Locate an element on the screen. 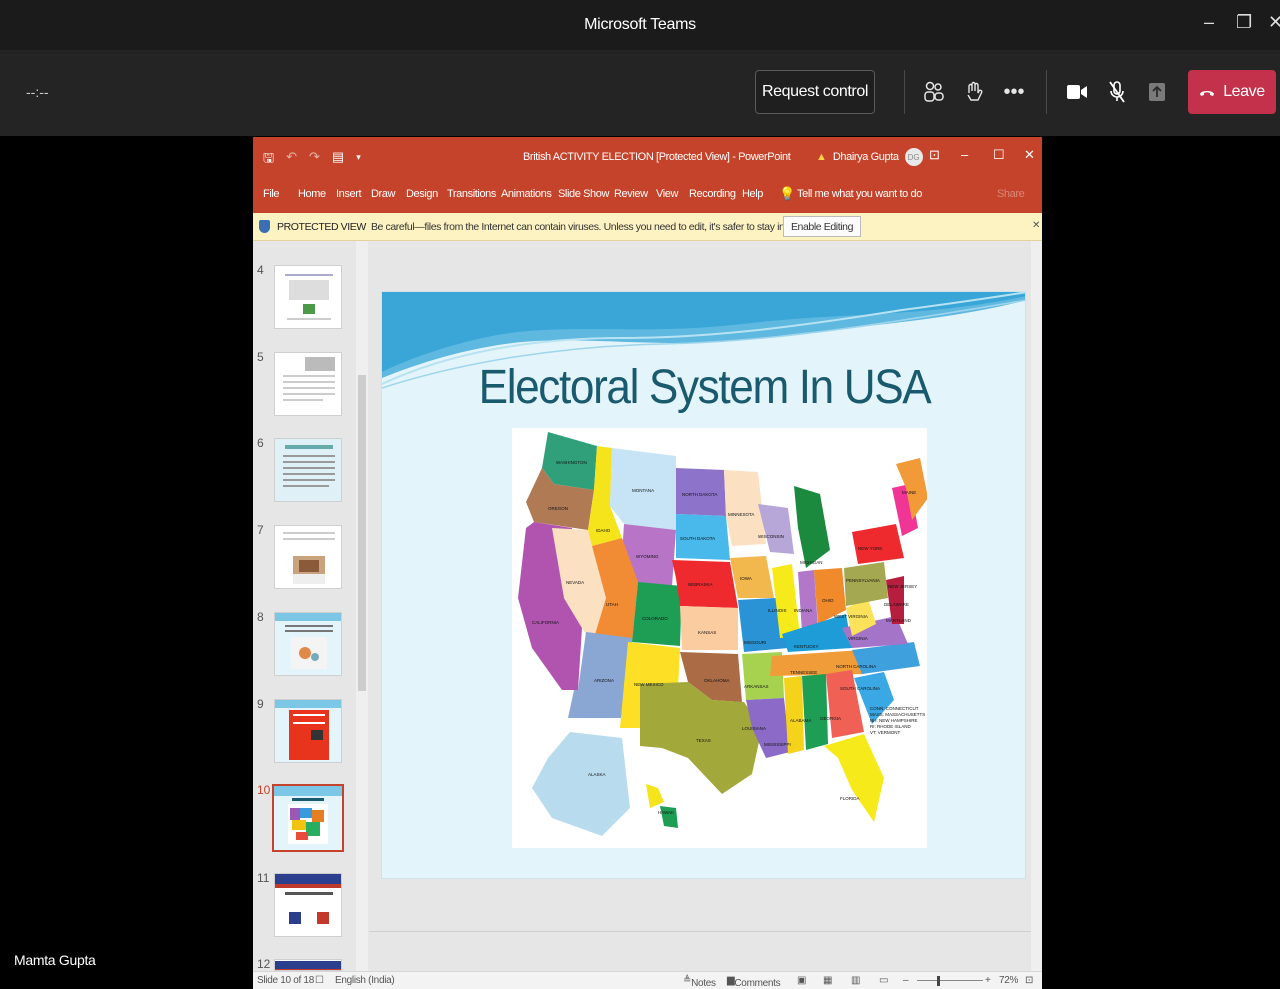  tab-recording: Recording is located at coordinates (712, 194).